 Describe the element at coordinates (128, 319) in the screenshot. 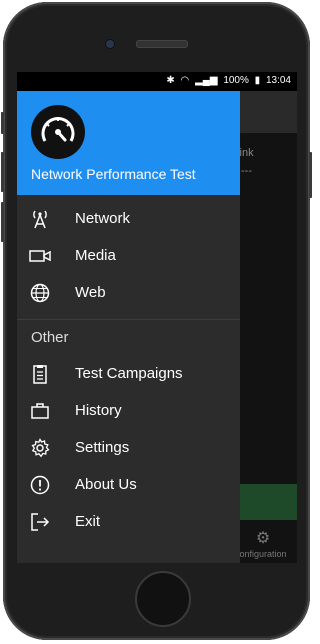

I see `divider` at that location.